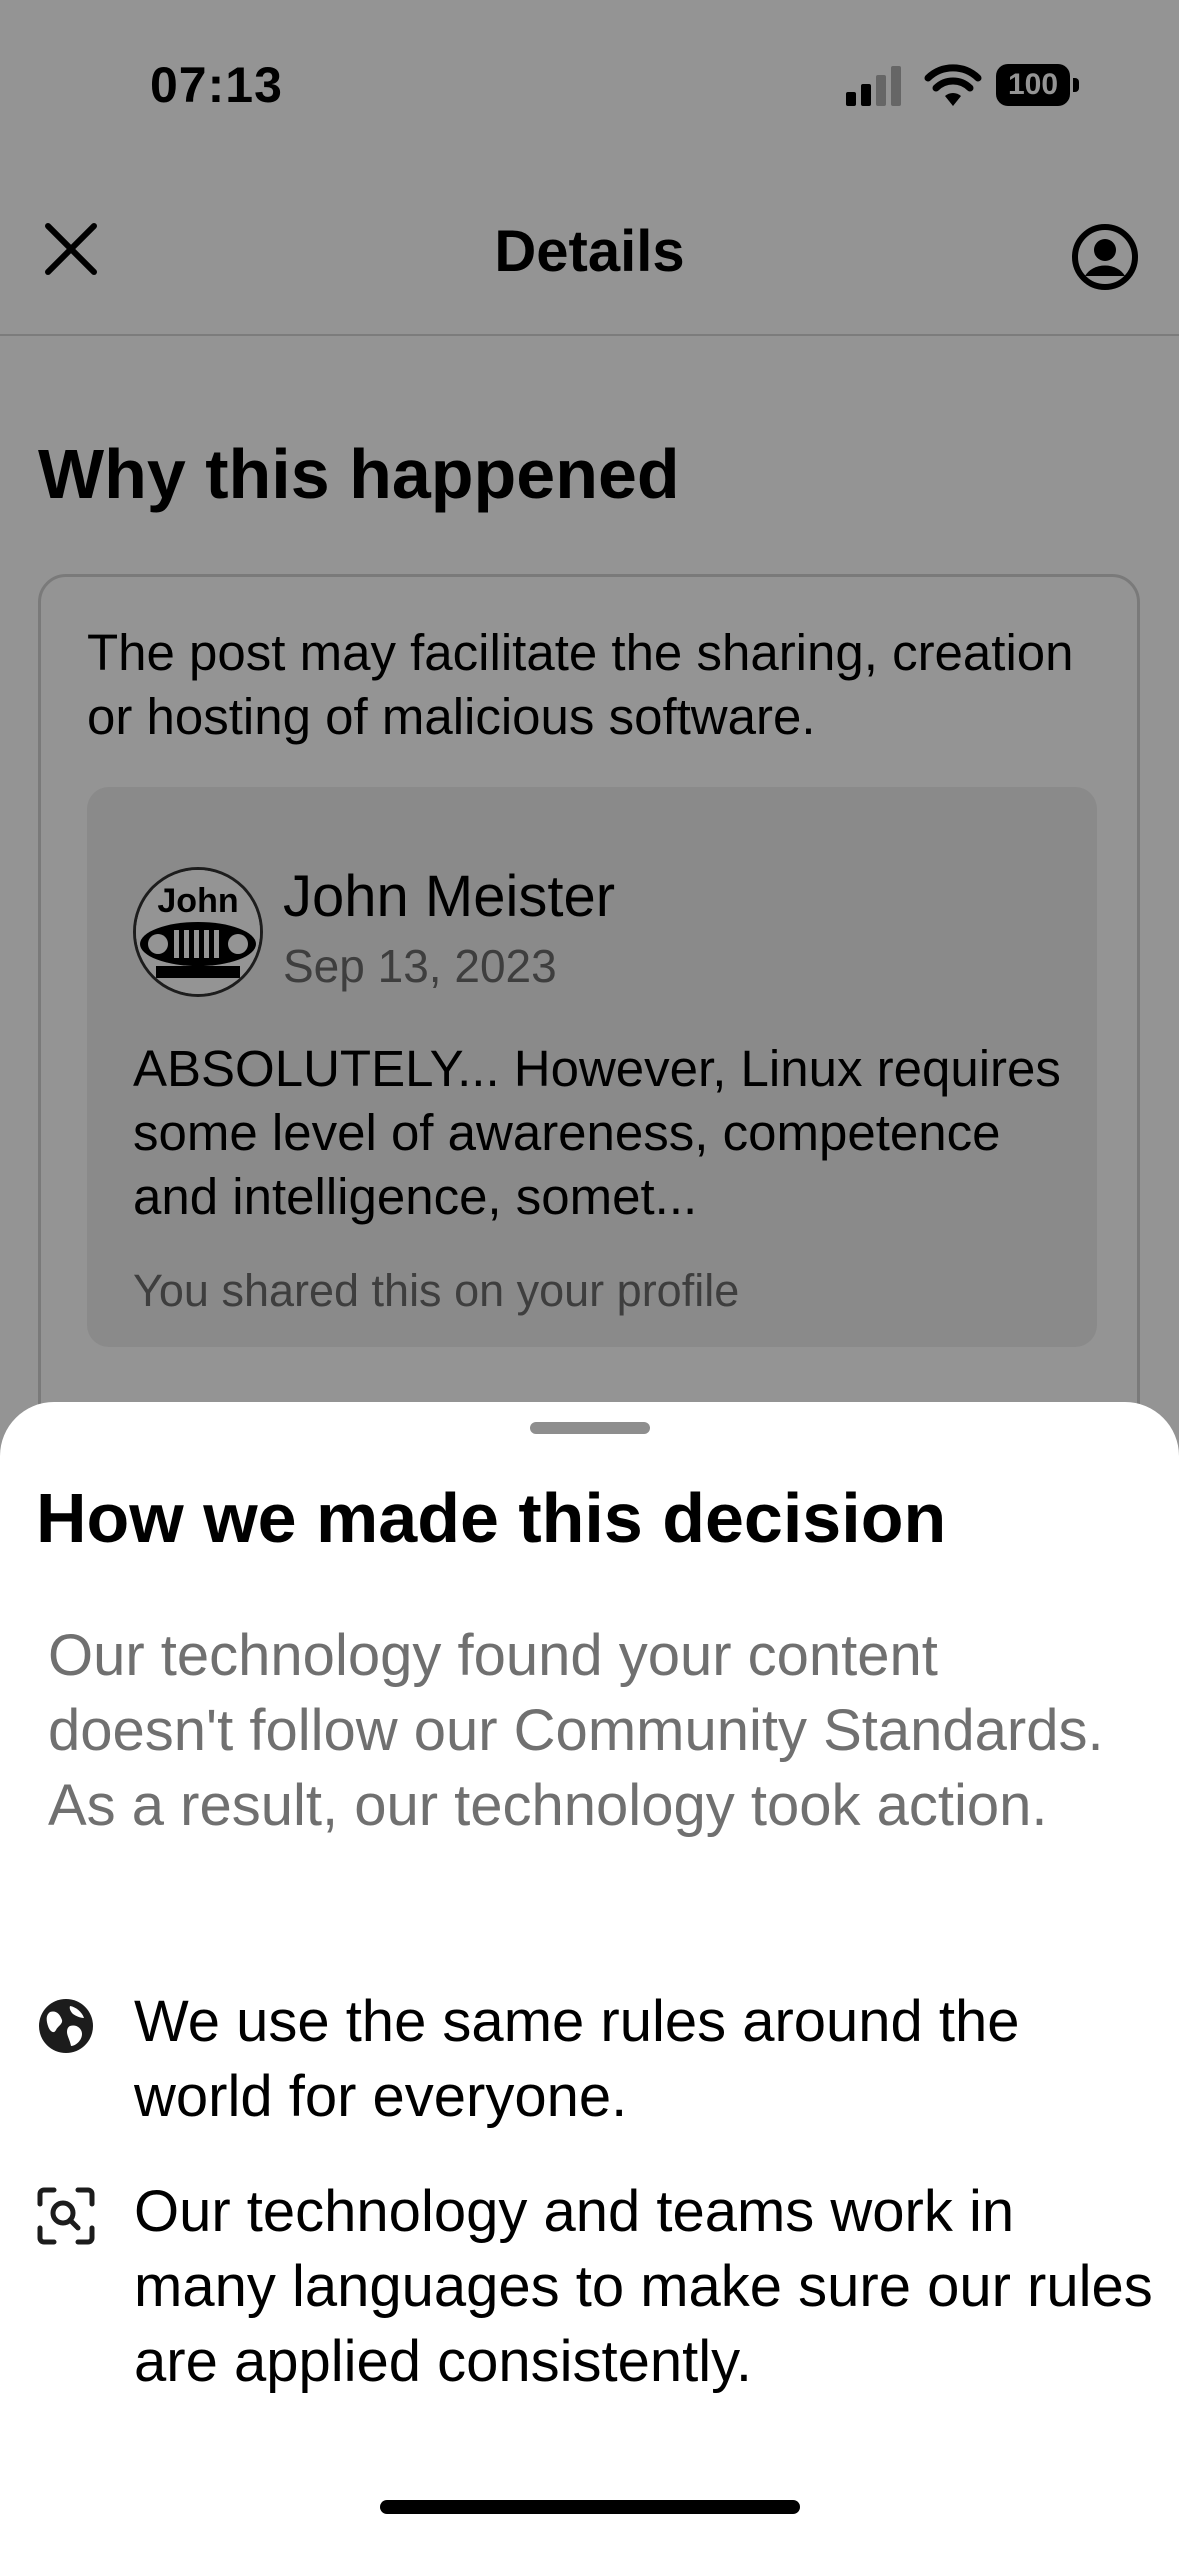  What do you see at coordinates (66, 2216) in the screenshot?
I see `scan-search-icon` at bounding box center [66, 2216].